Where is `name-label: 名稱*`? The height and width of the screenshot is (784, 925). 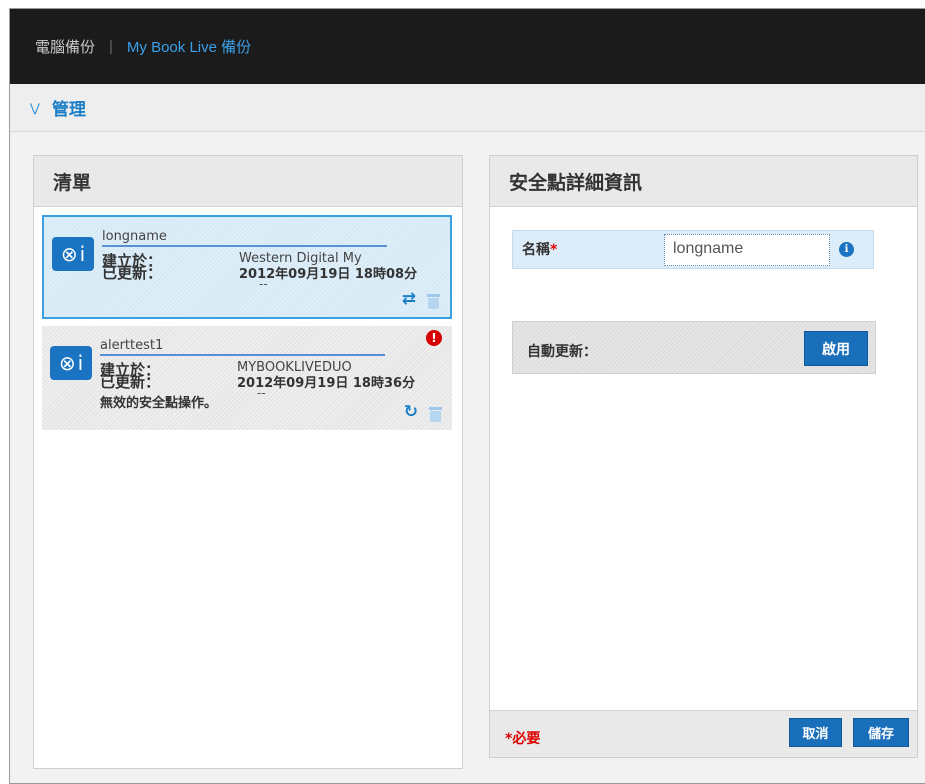 name-label: 名稱* is located at coordinates (540, 250).